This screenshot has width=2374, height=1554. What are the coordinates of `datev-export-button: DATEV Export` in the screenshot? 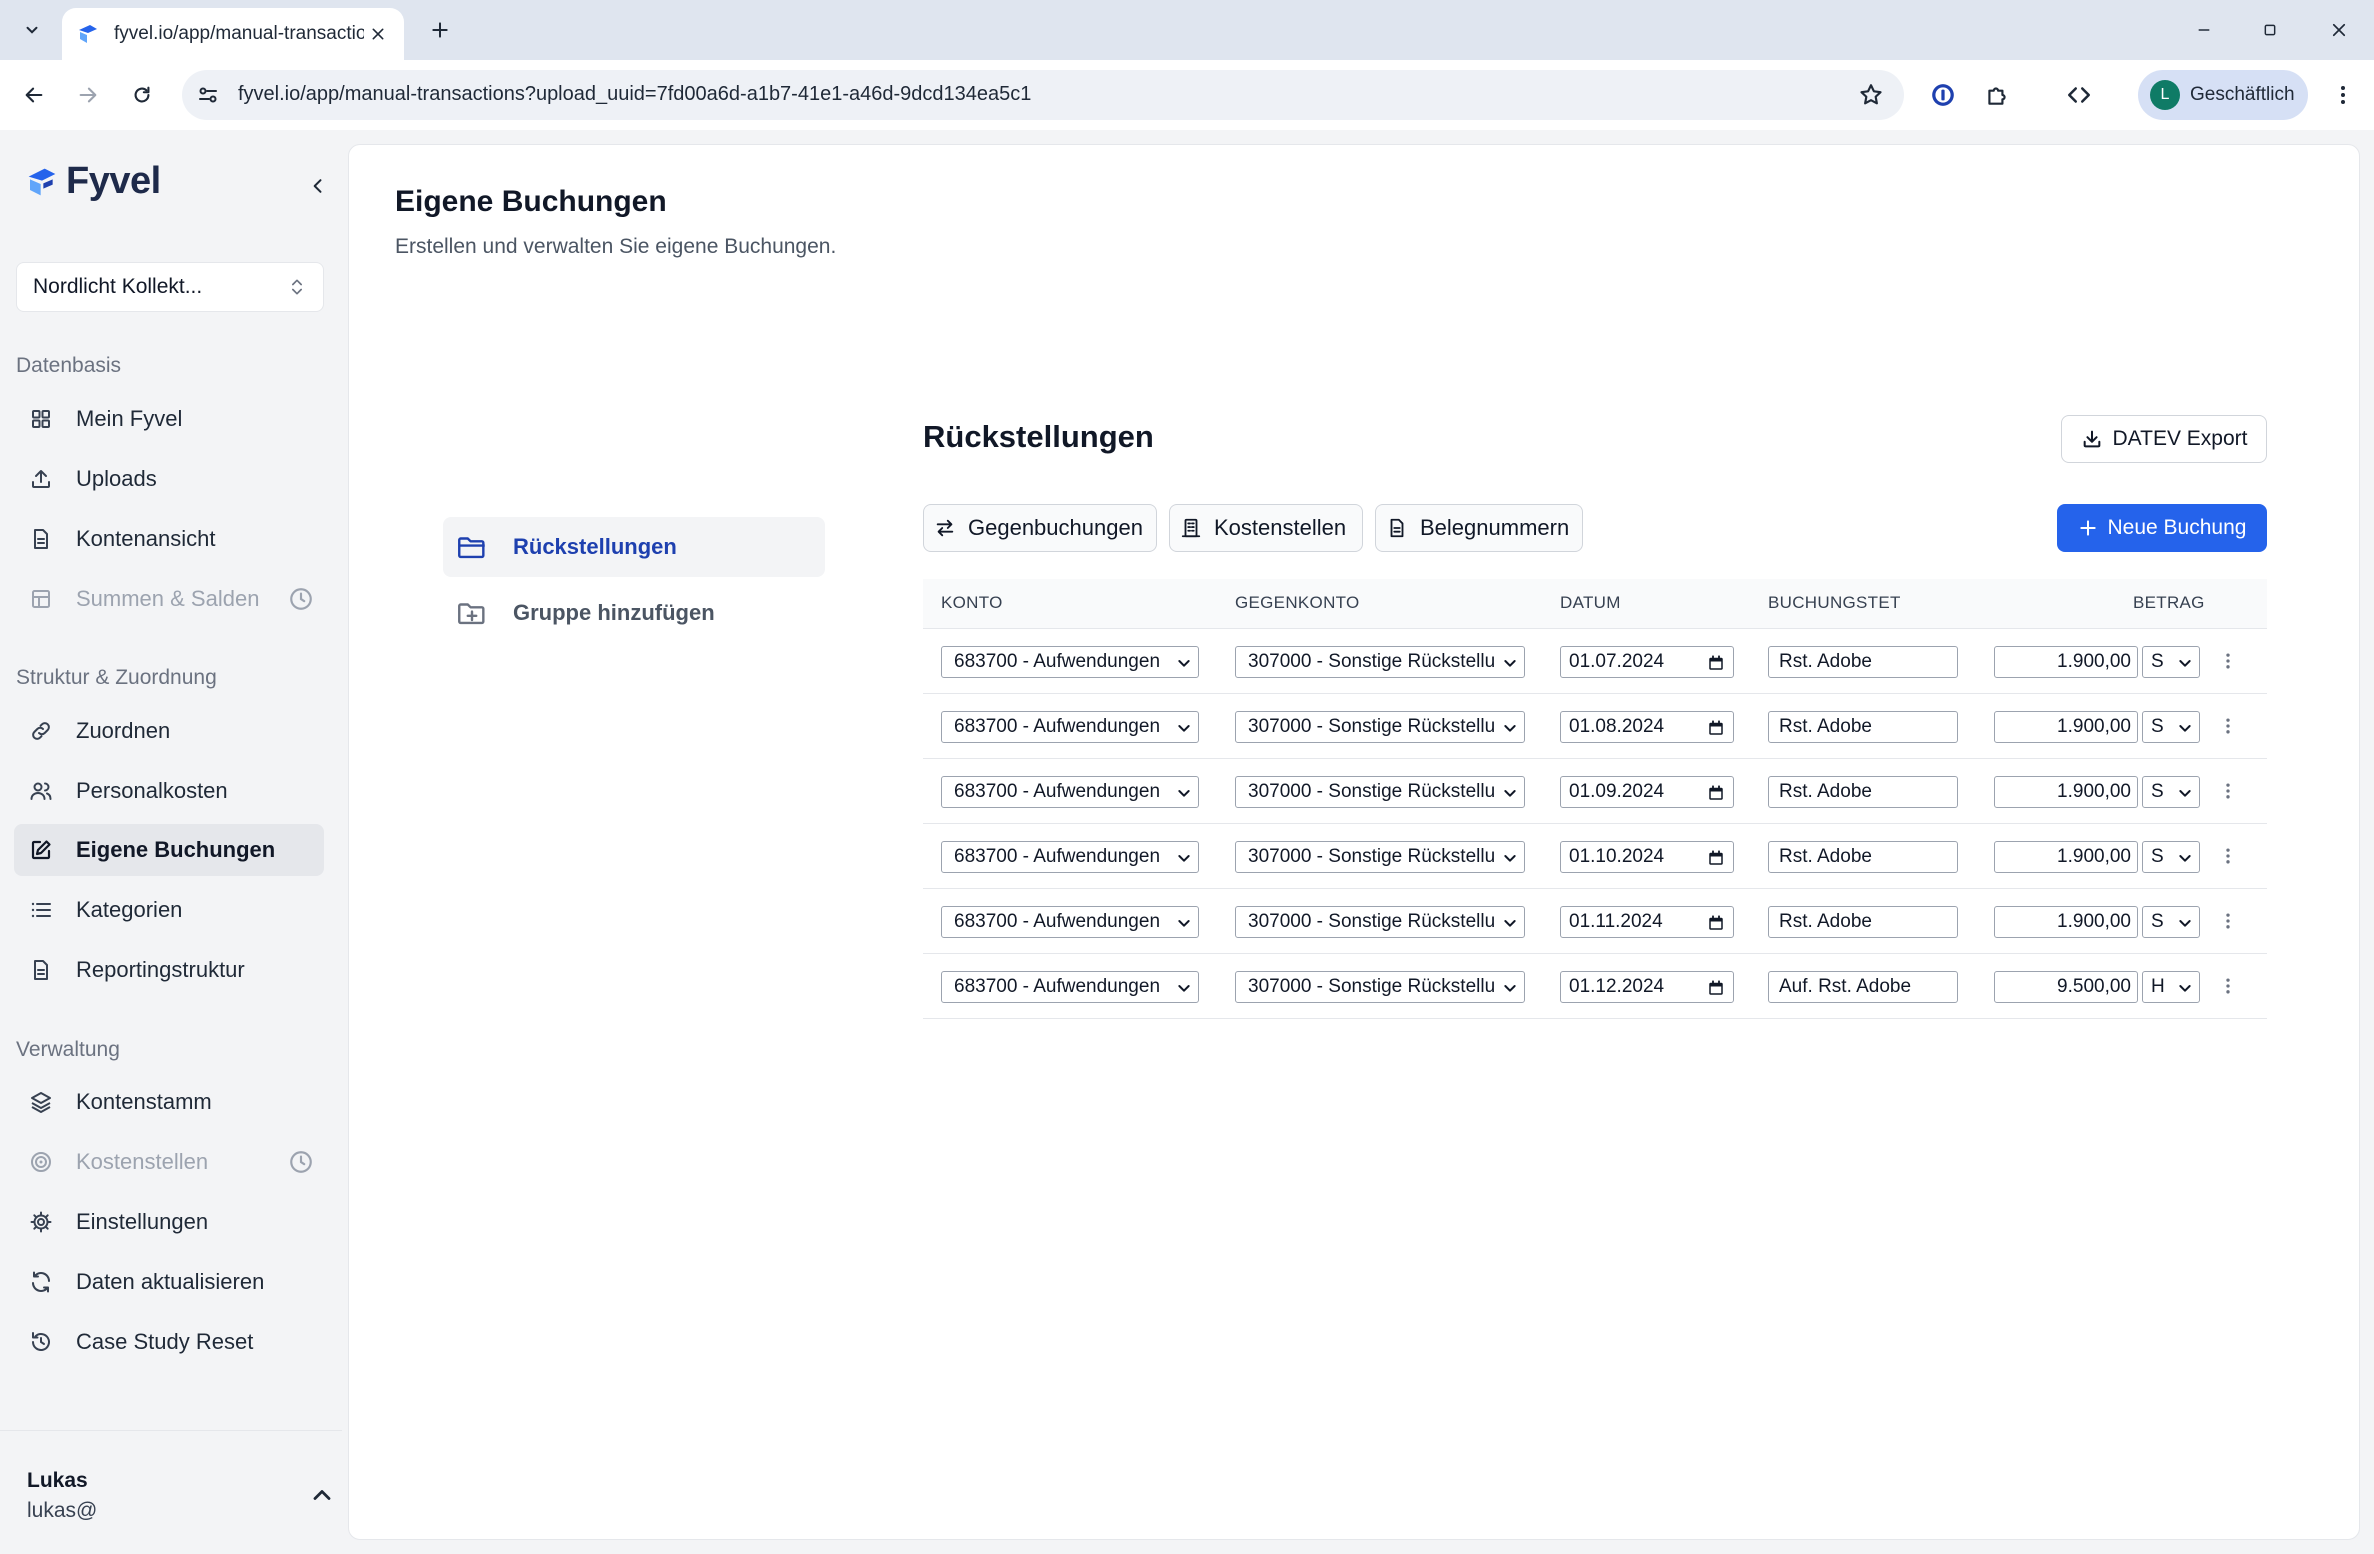 It's located at (2164, 439).